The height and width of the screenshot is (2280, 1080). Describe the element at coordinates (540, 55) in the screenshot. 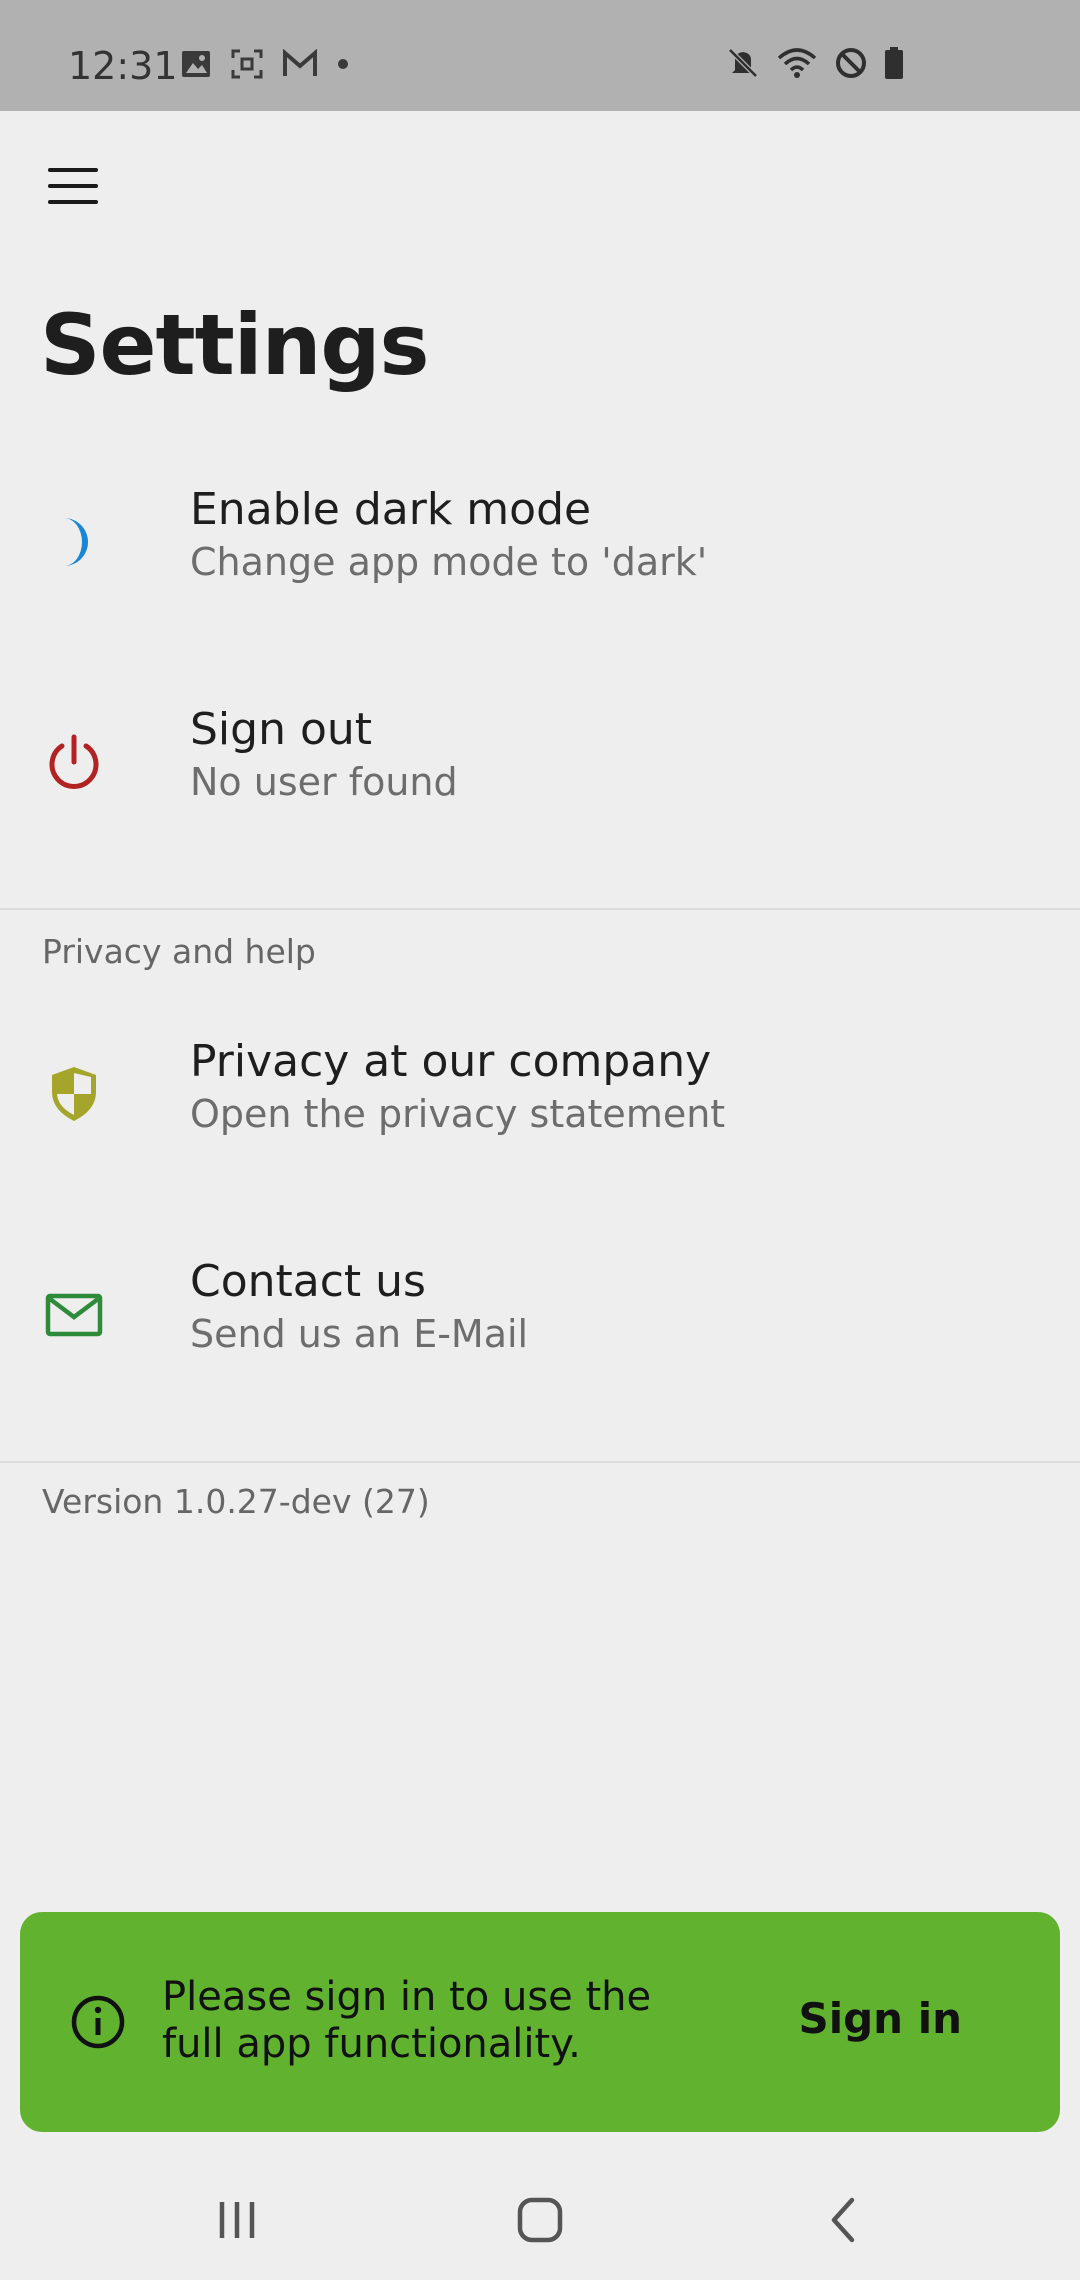

I see `status-bar: 12:31` at that location.